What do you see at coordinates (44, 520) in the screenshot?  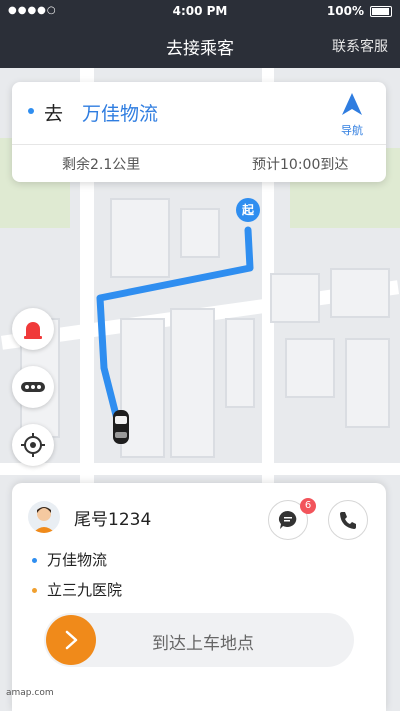 I see `passenger-avatar-icon` at bounding box center [44, 520].